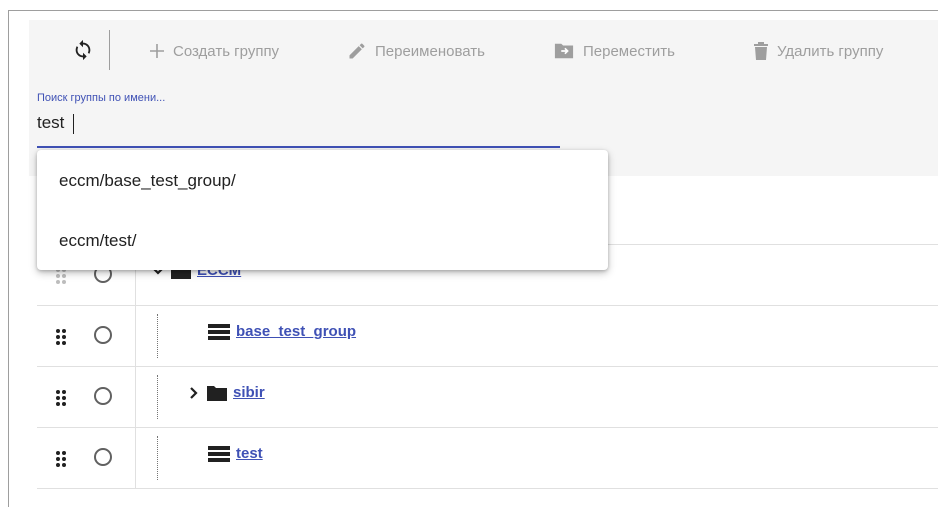  I want to click on tree-row: test, so click(487, 458).